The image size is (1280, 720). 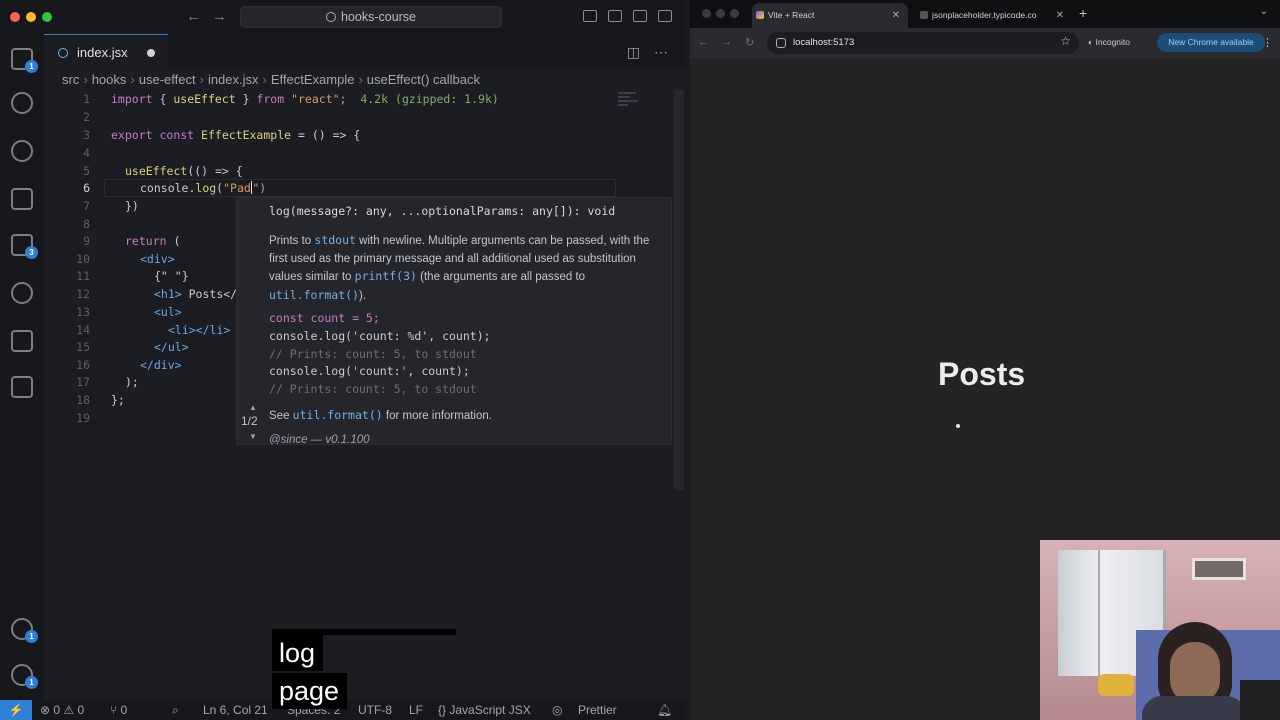 I want to click on incognito-indicator: ◐ Incognito, so click(x=1109, y=42).